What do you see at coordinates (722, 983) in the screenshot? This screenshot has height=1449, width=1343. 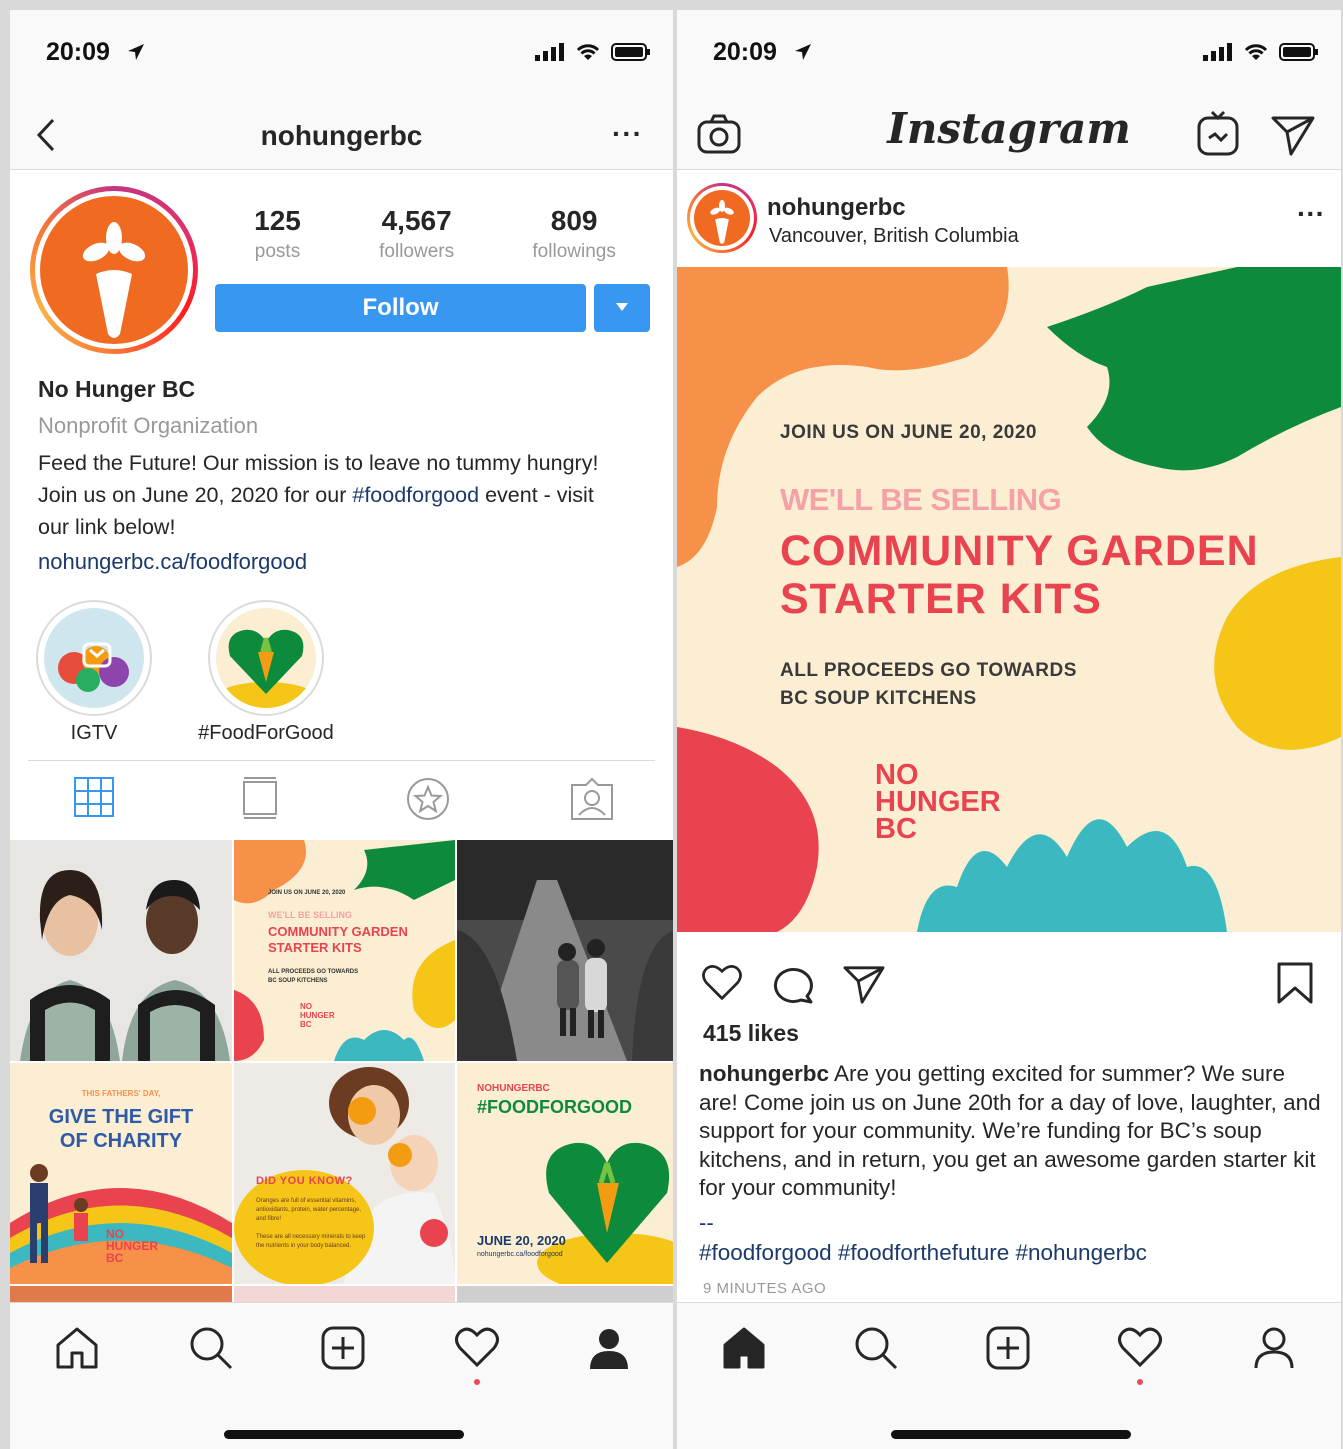 I see `like-heart-icon` at bounding box center [722, 983].